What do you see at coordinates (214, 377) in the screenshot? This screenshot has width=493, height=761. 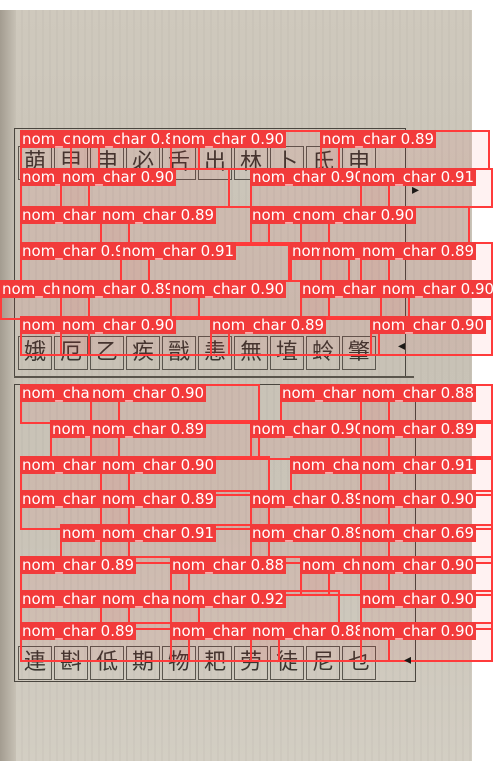 I see `block-divider-rule` at bounding box center [214, 377].